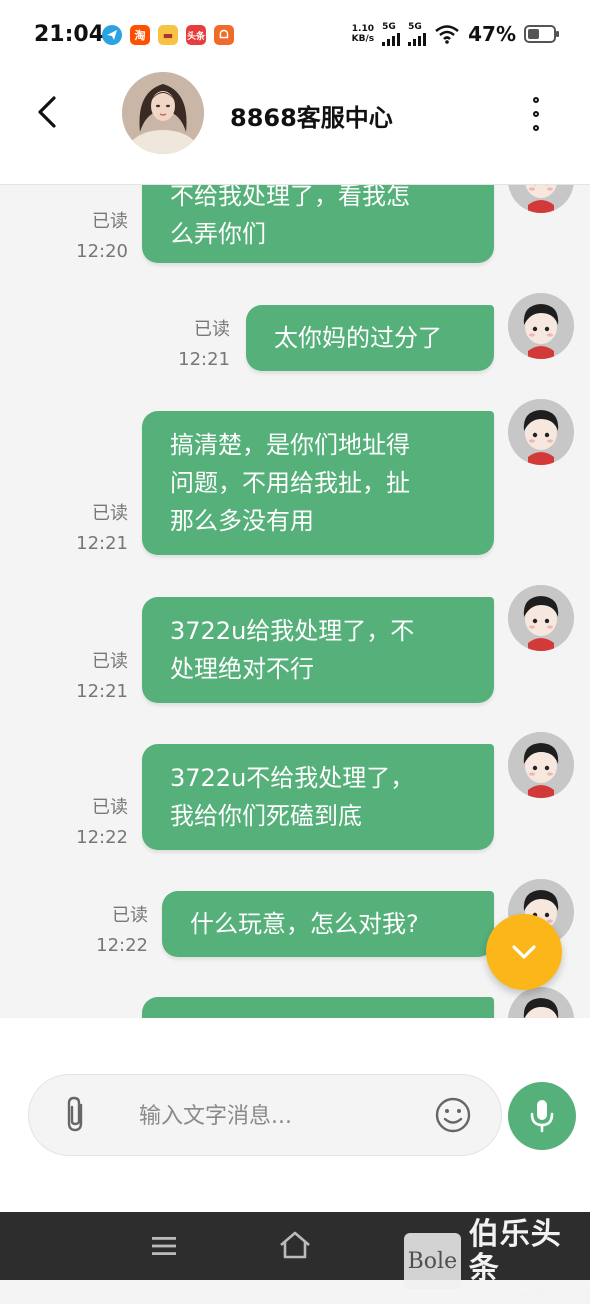 The image size is (590, 1304). What do you see at coordinates (163, 113) in the screenshot?
I see `contact-avatar` at bounding box center [163, 113].